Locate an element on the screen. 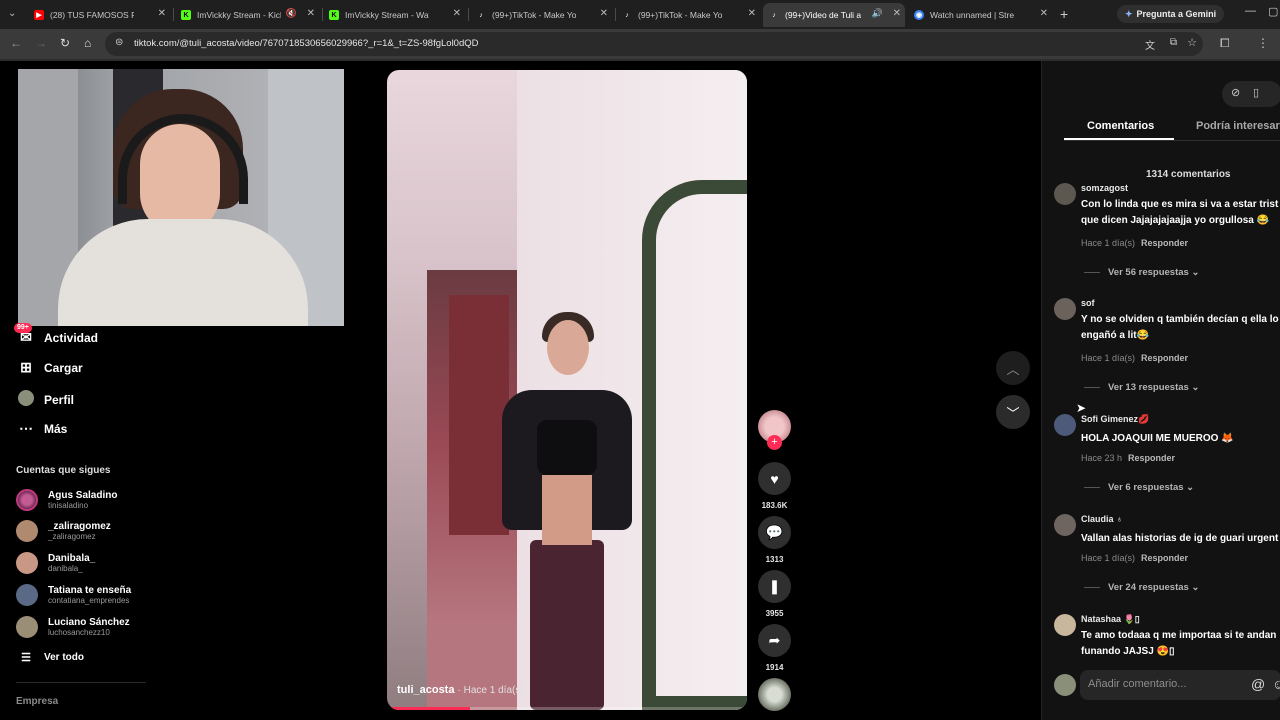  sidebar-item-mas: ⋯ Más is located at coordinates (41, 428).